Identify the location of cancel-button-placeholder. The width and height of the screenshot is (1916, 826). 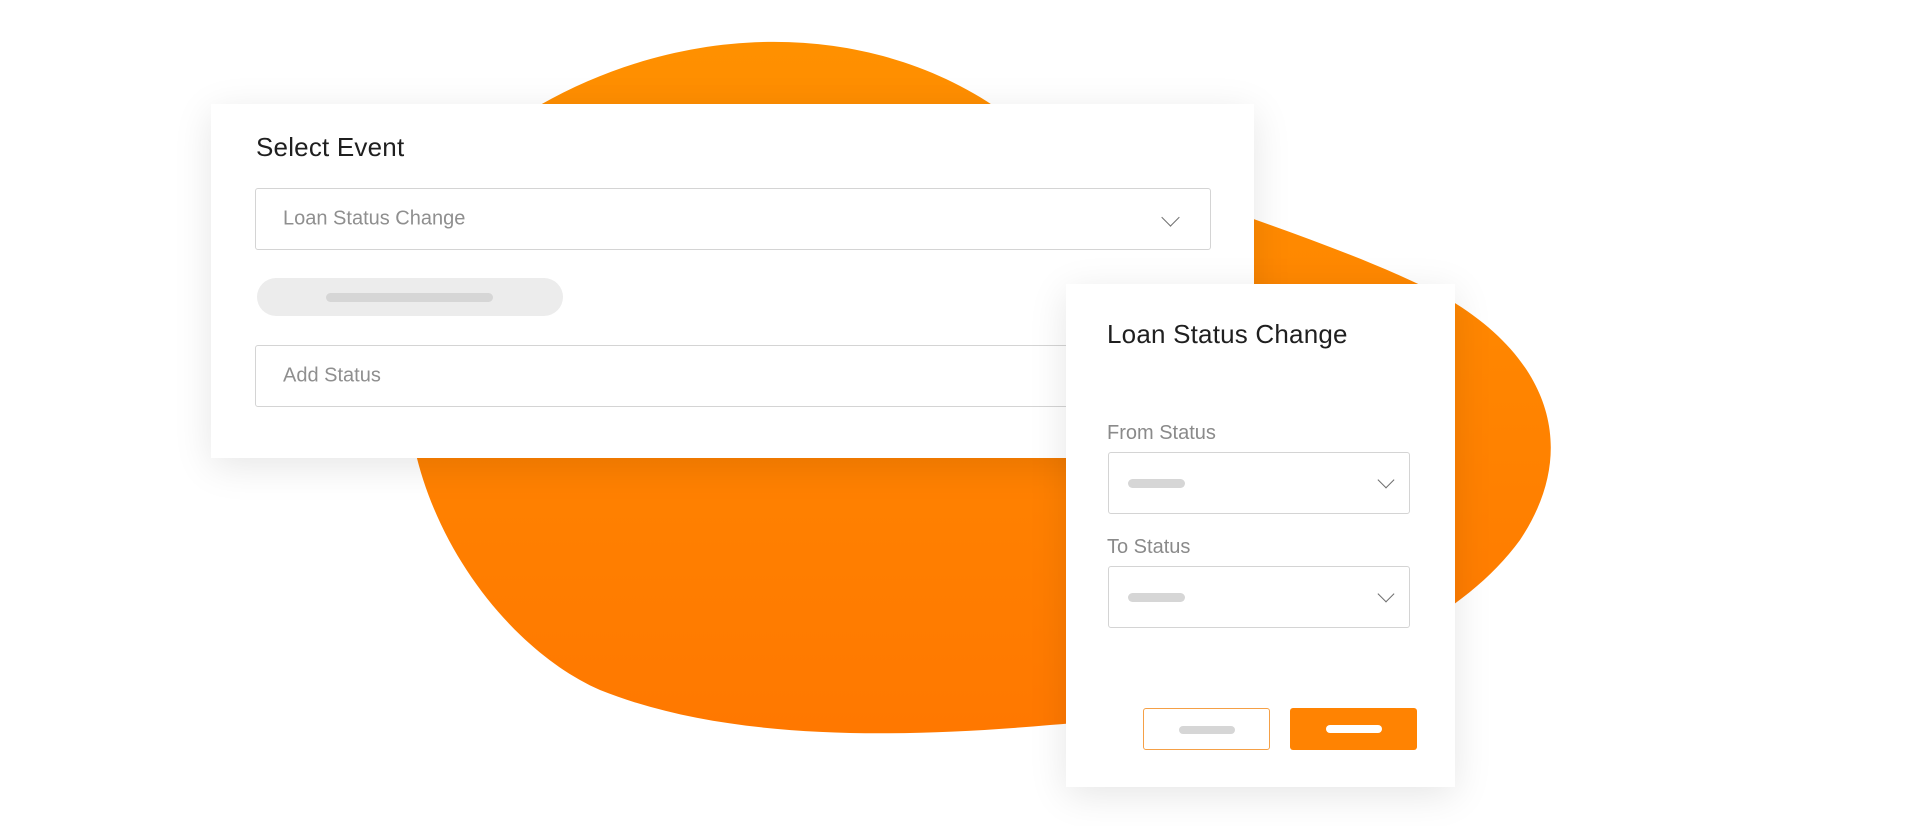
(1207, 730).